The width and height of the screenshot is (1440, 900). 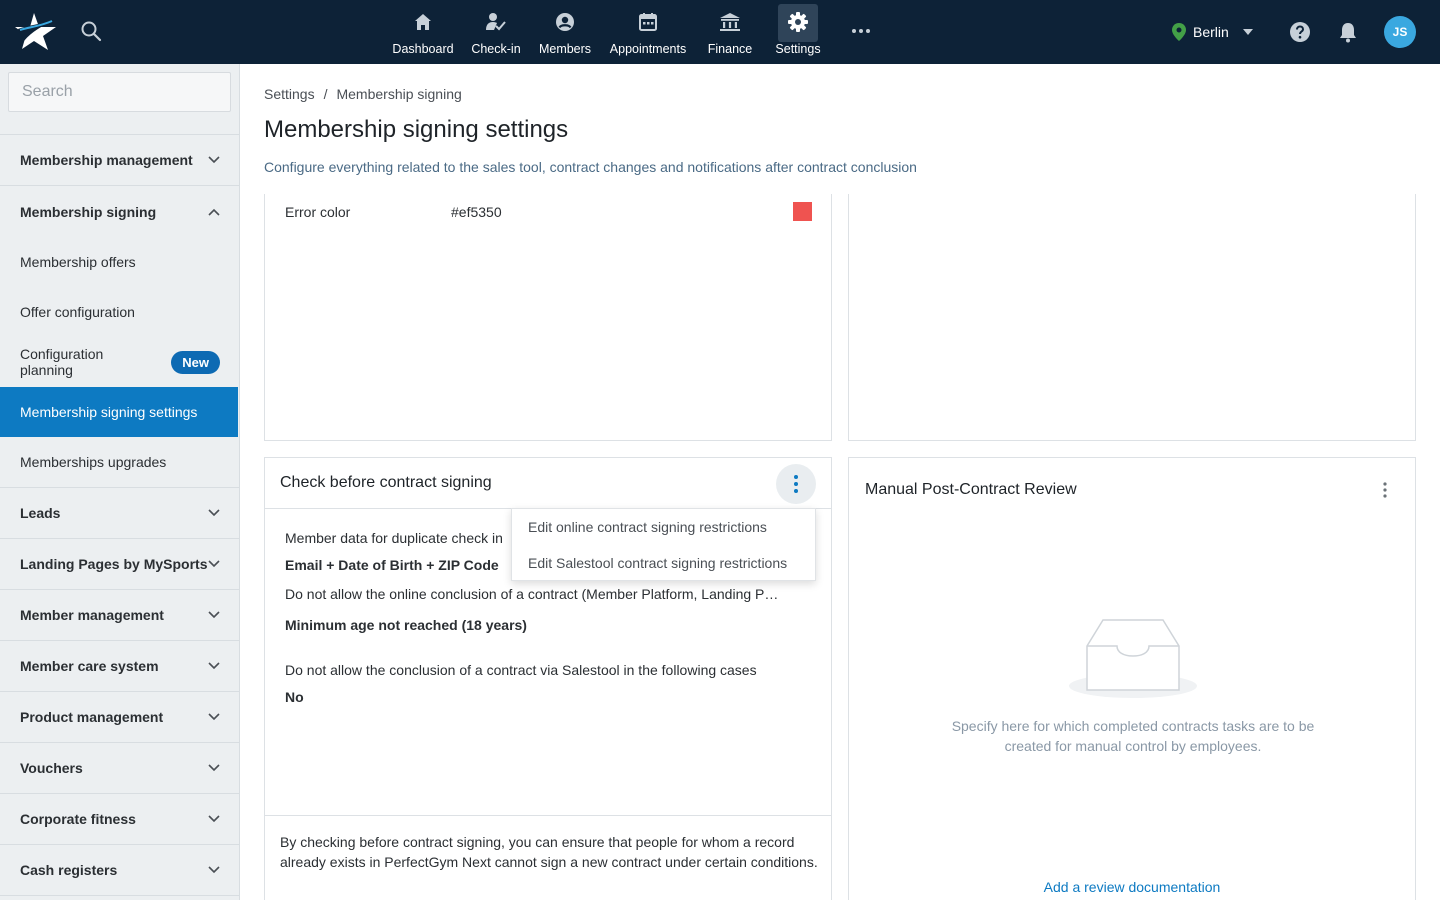 What do you see at coordinates (406, 625) in the screenshot?
I see `online-restriction-value: Minimum age not reached (18 years)` at bounding box center [406, 625].